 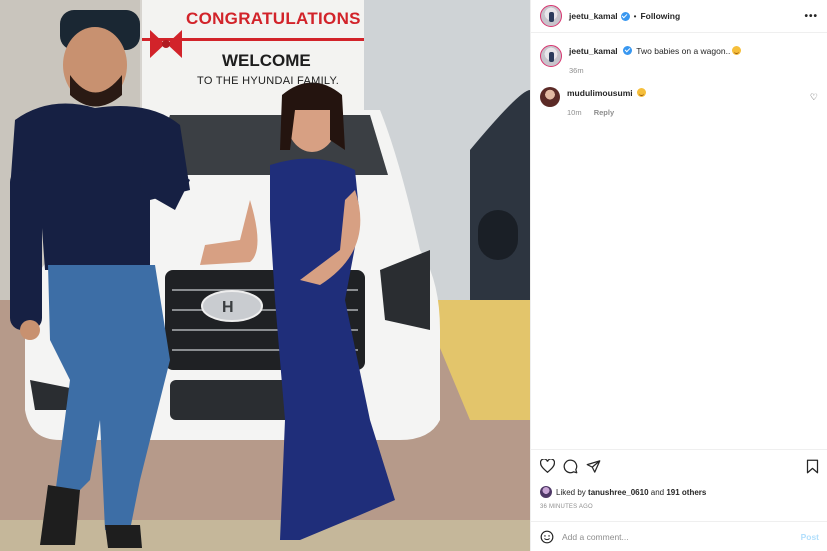 I want to click on more-horizontal-icon: •••, so click(x=811, y=16).